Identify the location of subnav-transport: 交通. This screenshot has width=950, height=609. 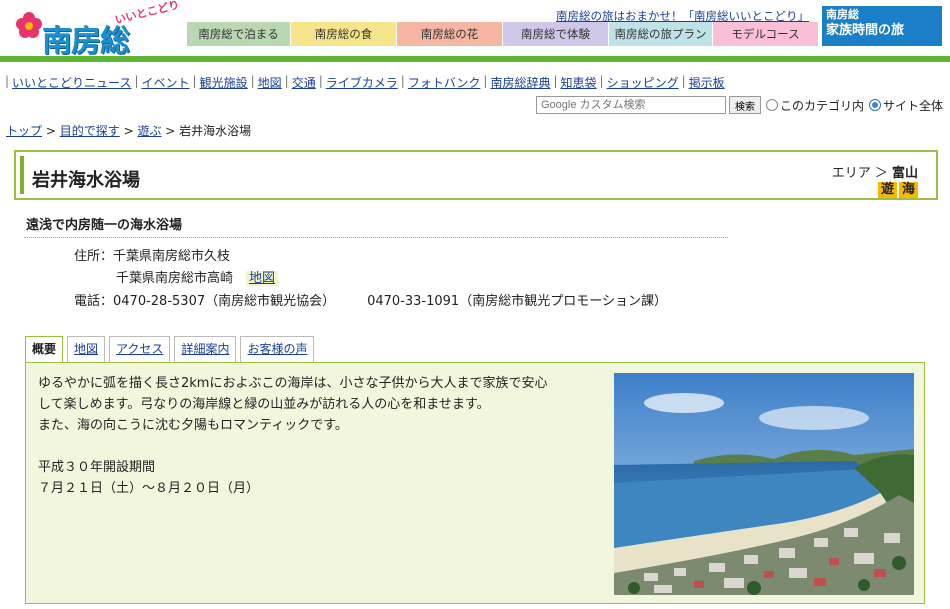
(304, 82).